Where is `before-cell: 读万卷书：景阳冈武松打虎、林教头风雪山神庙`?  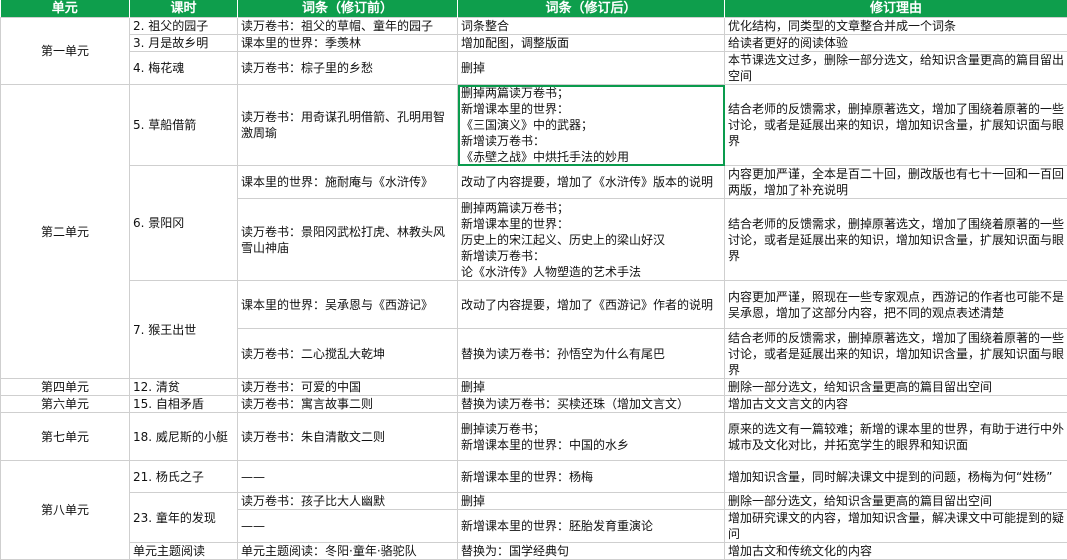 before-cell: 读万卷书：景阳冈武松打虎、林教头风雪山神庙 is located at coordinates (348, 240).